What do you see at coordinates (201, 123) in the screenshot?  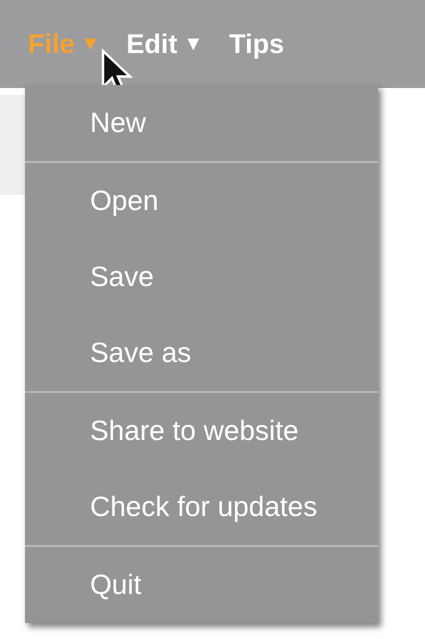 I see `menu-item: New` at bounding box center [201, 123].